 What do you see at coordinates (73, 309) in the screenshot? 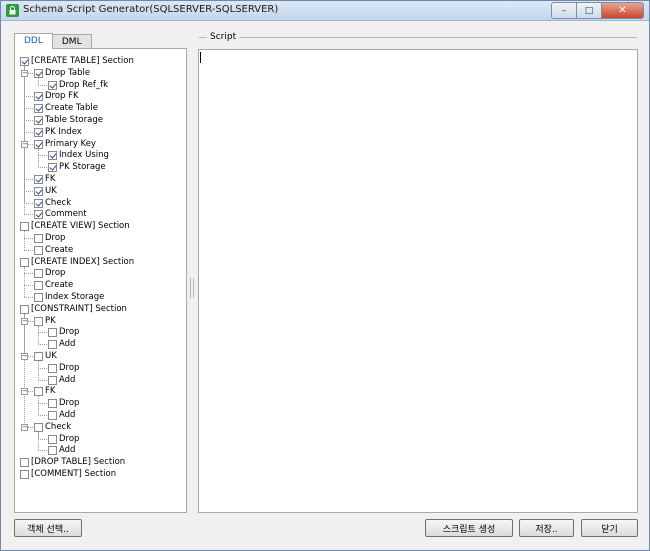
I see `tree-item: [CONSTRAINT] Section` at bounding box center [73, 309].